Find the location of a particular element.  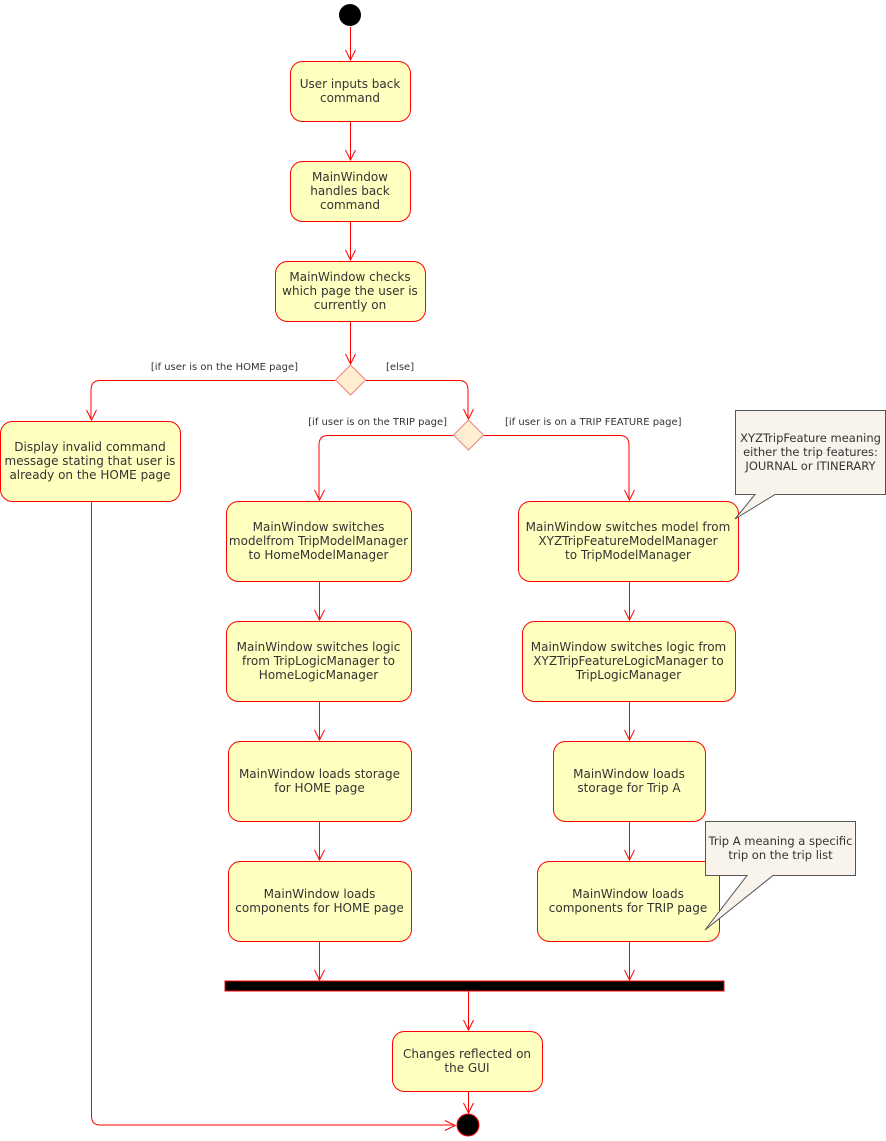

label-line: Changes reflected on is located at coordinates (467, 1054).